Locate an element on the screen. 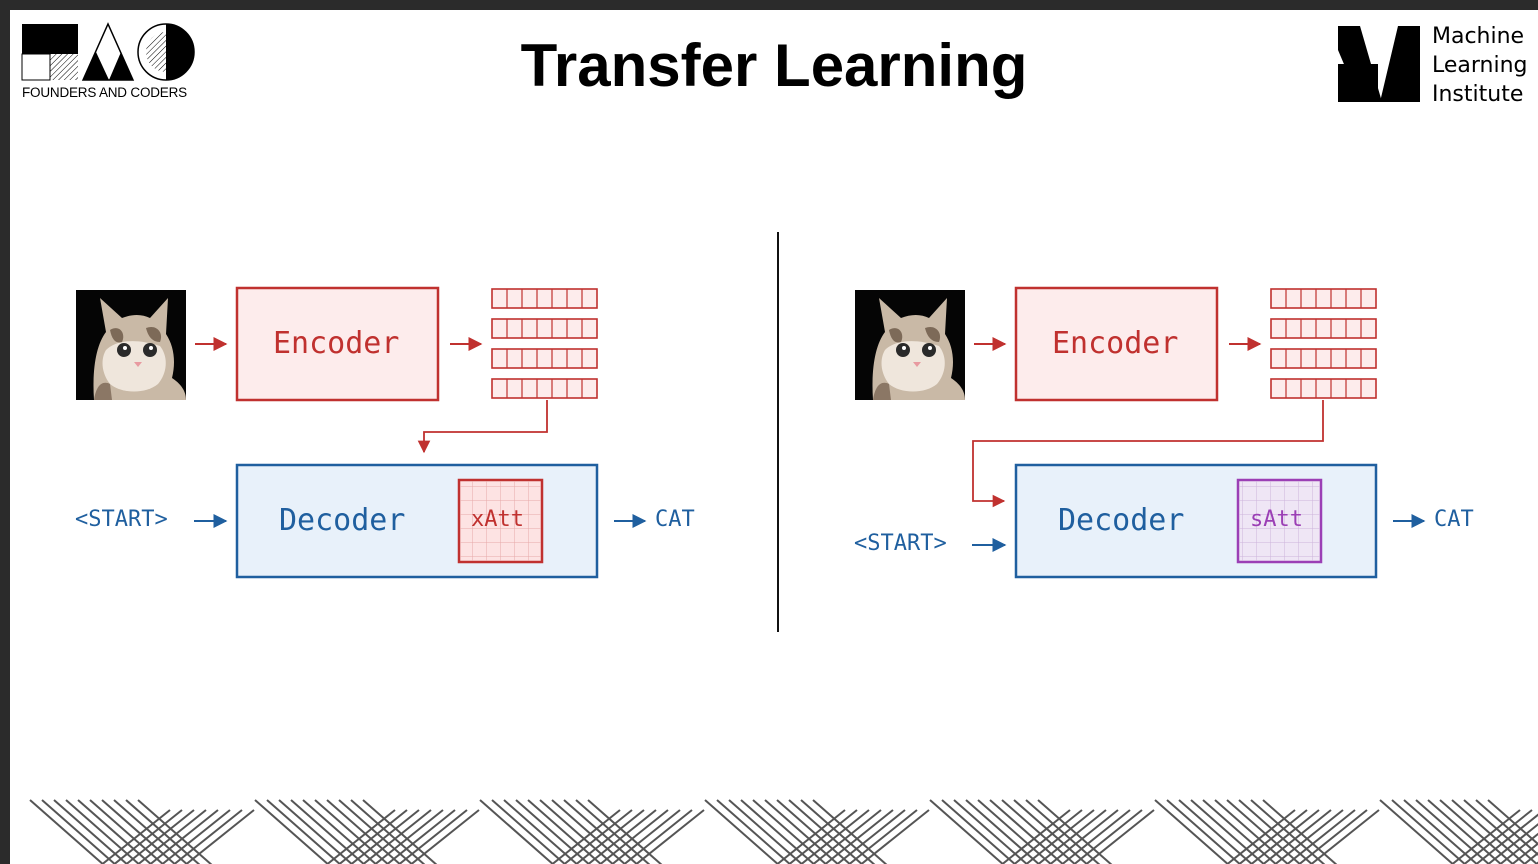  arrow-embeddings-to-decoder-left is located at coordinates (482, 427).